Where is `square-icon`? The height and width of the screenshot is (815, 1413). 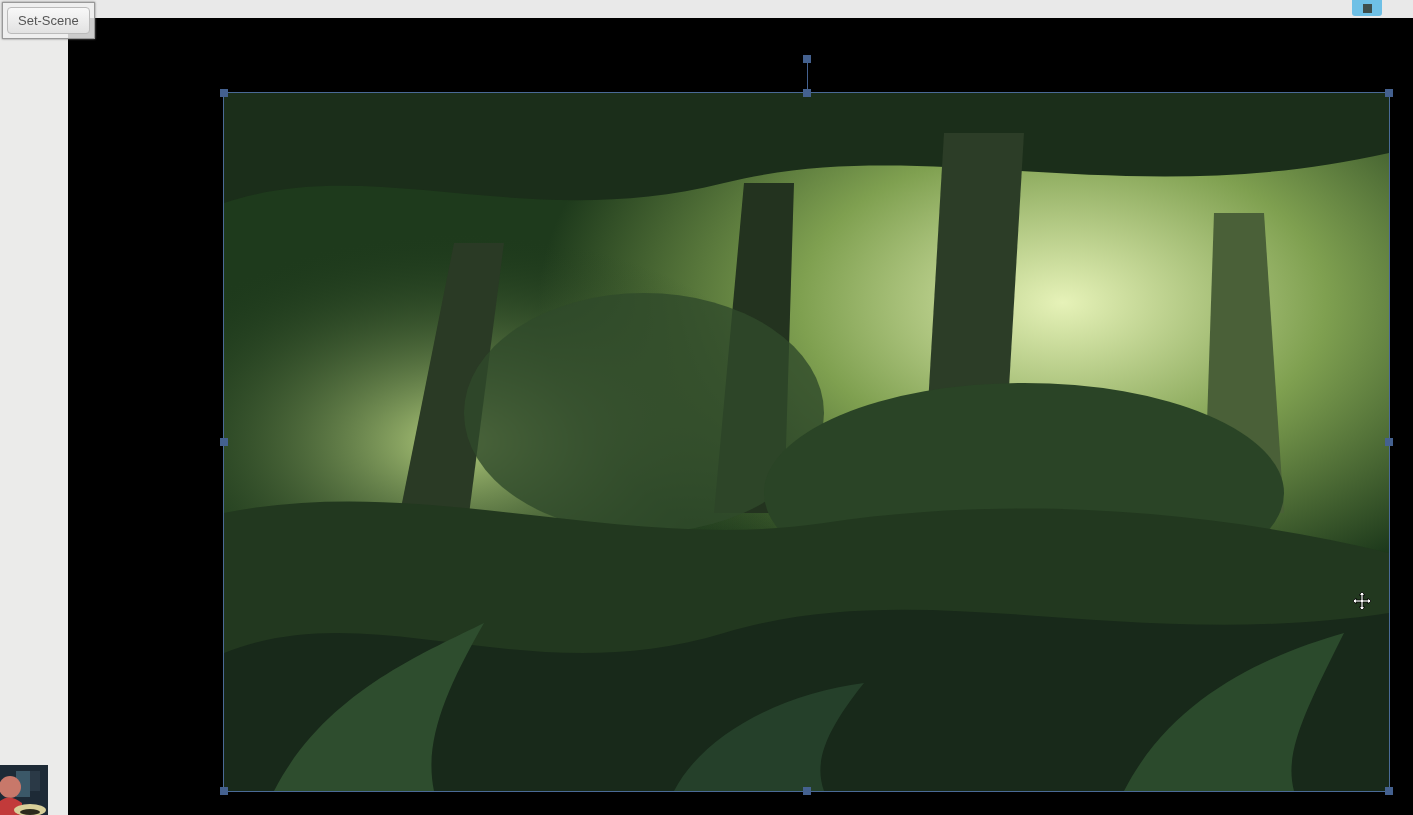
square-icon is located at coordinates (1367, 8).